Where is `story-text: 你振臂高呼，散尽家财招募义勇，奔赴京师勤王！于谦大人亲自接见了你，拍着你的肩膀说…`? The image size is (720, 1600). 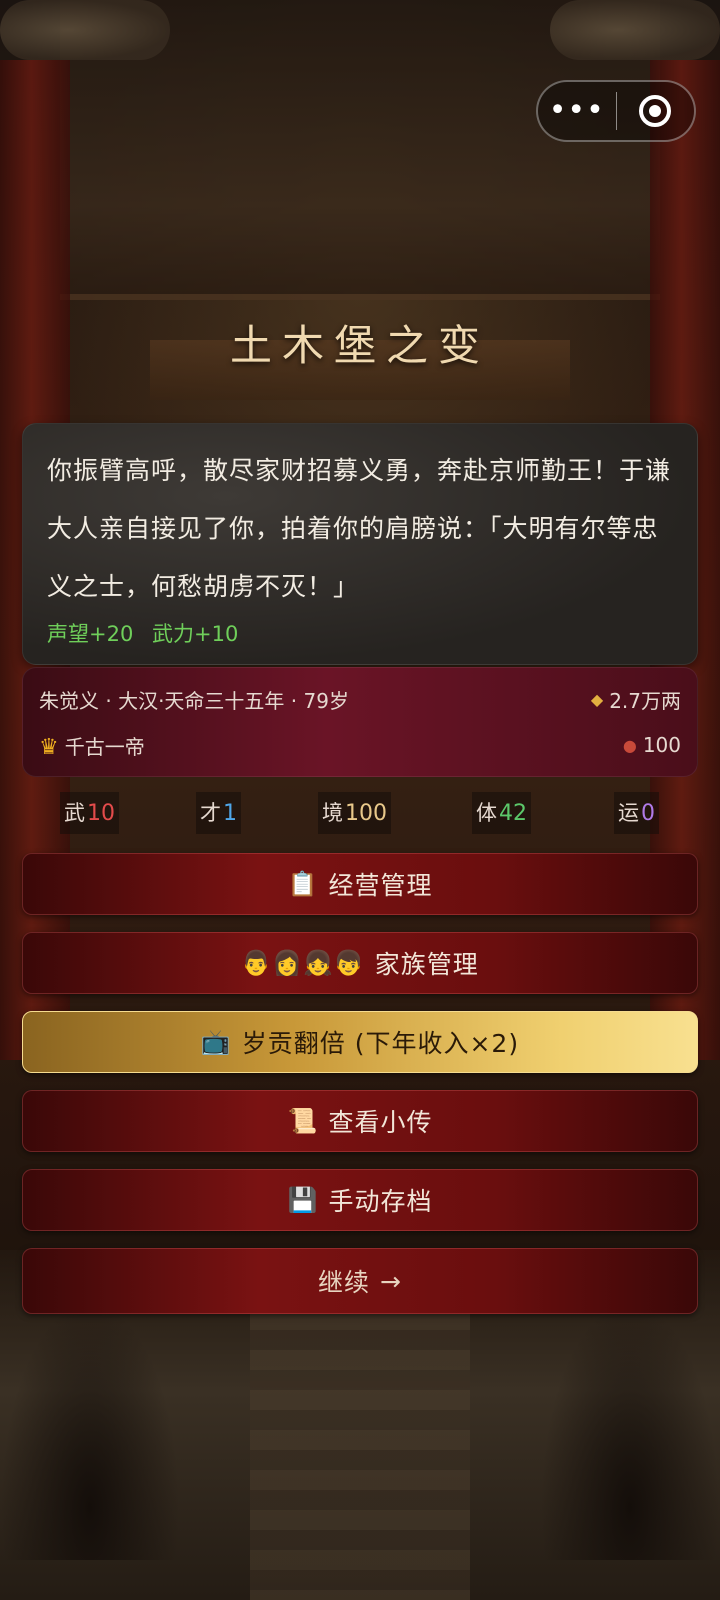
story-text: 你振臂高呼，散尽家财招募义勇，奔赴京师勤王！于谦大人亲自接见了你，拍着你的肩膀说… is located at coordinates (359, 528).